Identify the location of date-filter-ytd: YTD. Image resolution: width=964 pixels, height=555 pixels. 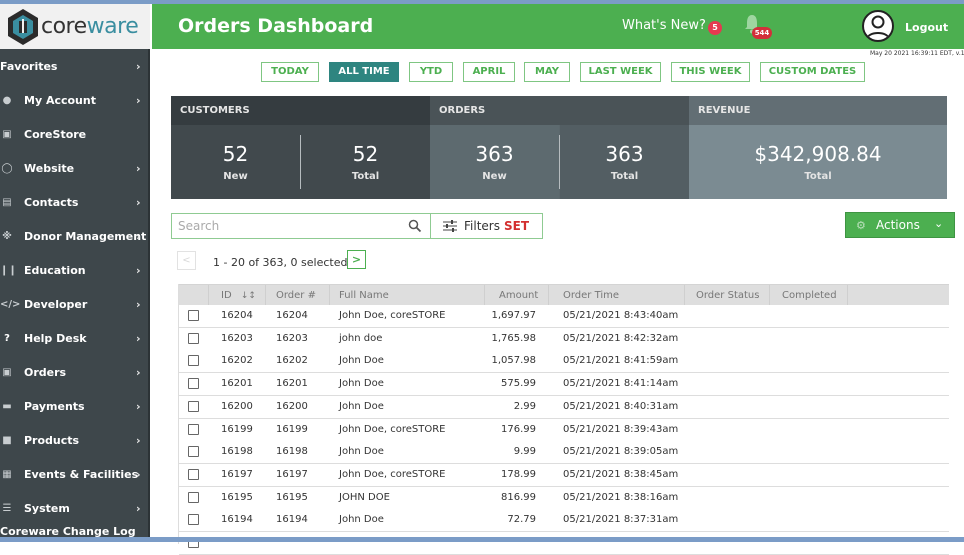
(431, 72).